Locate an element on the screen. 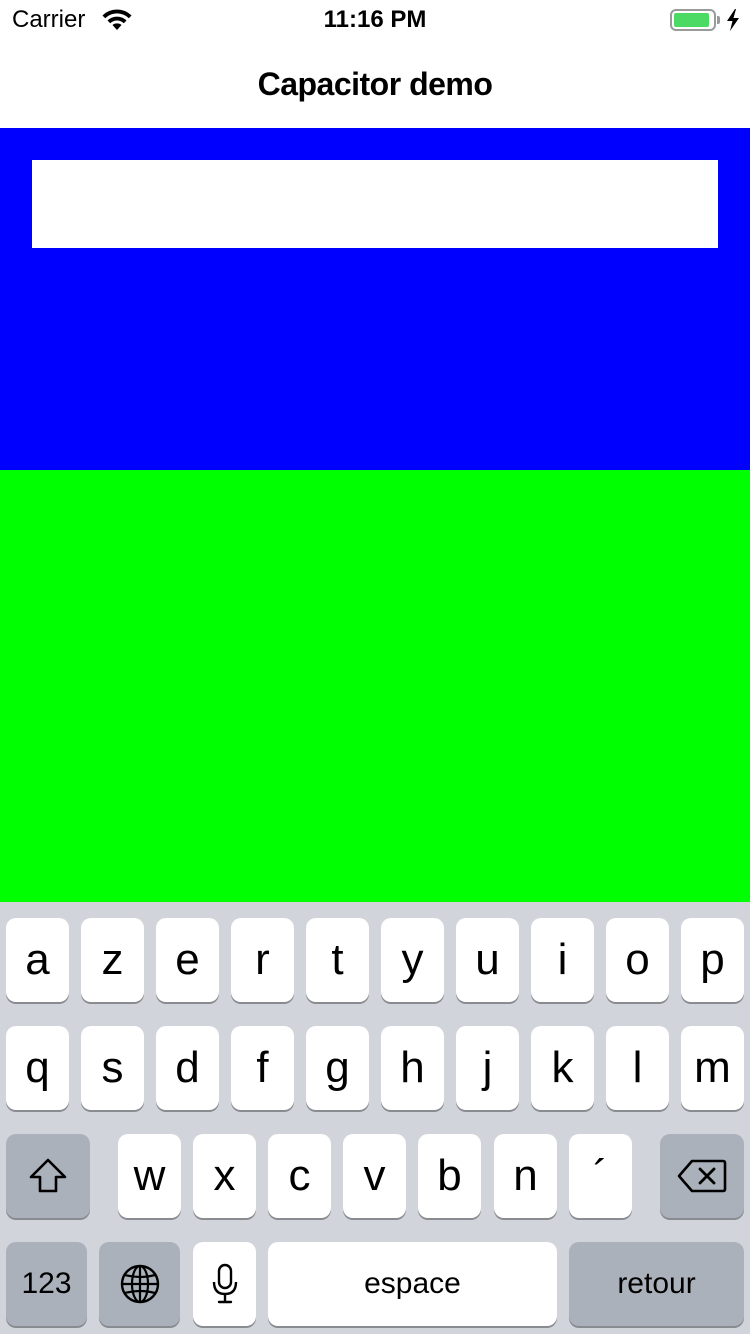 This screenshot has width=750, height=1334. key-g: g is located at coordinates (337, 1068).